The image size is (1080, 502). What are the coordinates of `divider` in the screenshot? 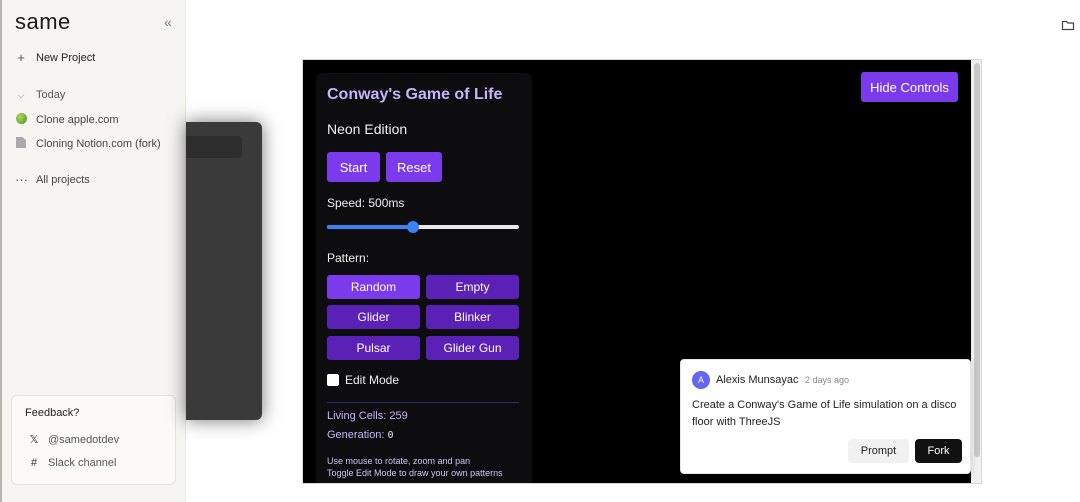 It's located at (423, 402).